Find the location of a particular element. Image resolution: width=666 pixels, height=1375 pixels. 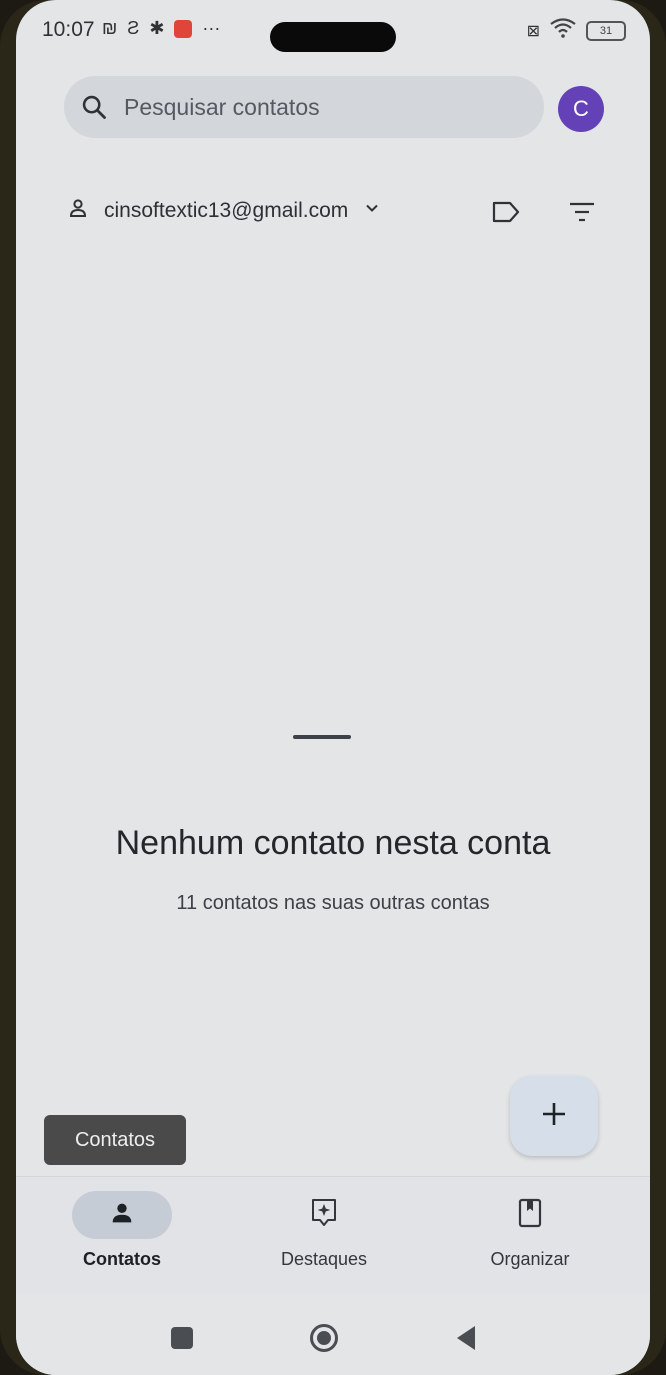

person-outline-icon is located at coordinates (78, 211).